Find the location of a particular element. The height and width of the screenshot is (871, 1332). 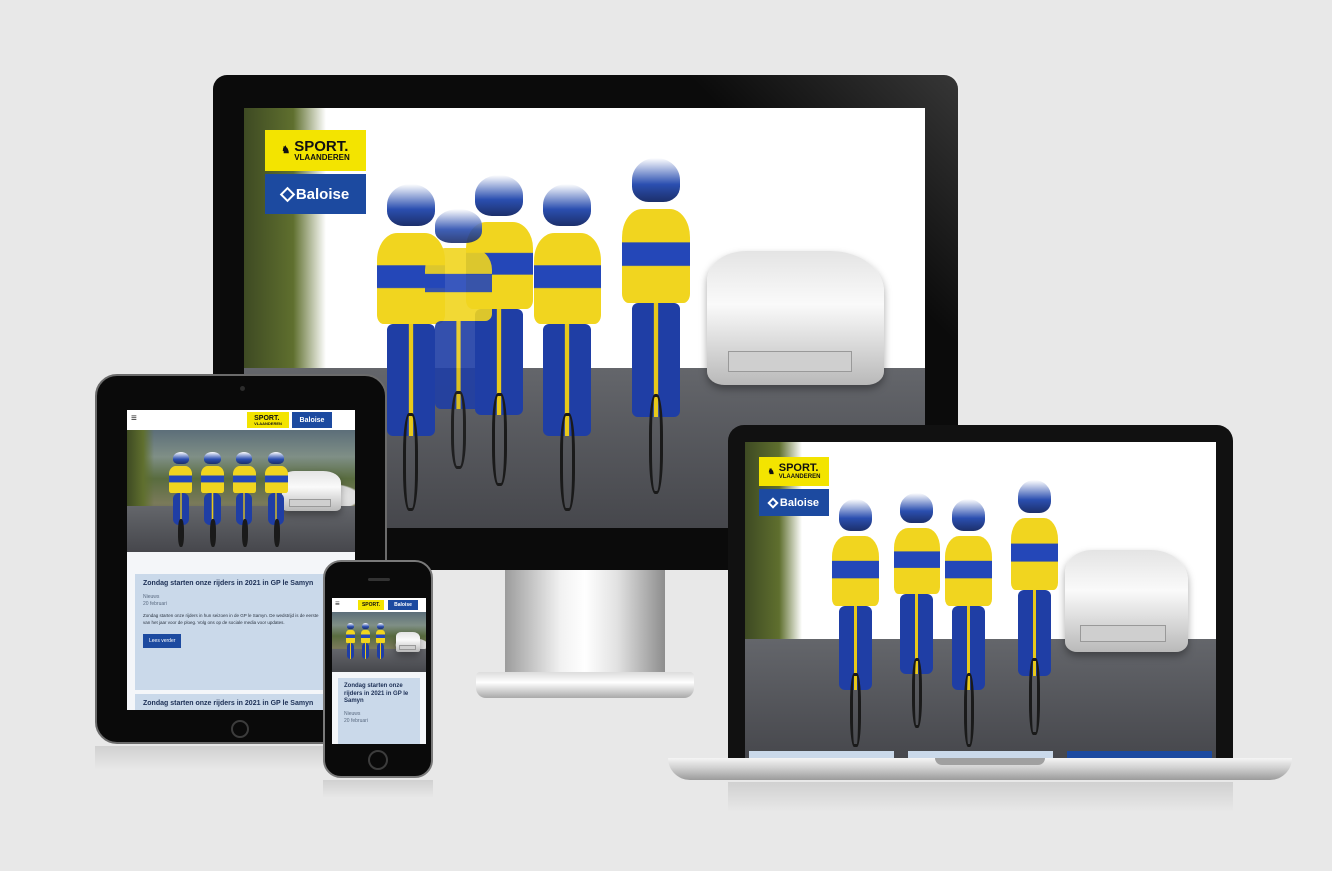

tablet-header: ≡ SPORT. VLAANDEREN Baloise is located at coordinates (241, 420).